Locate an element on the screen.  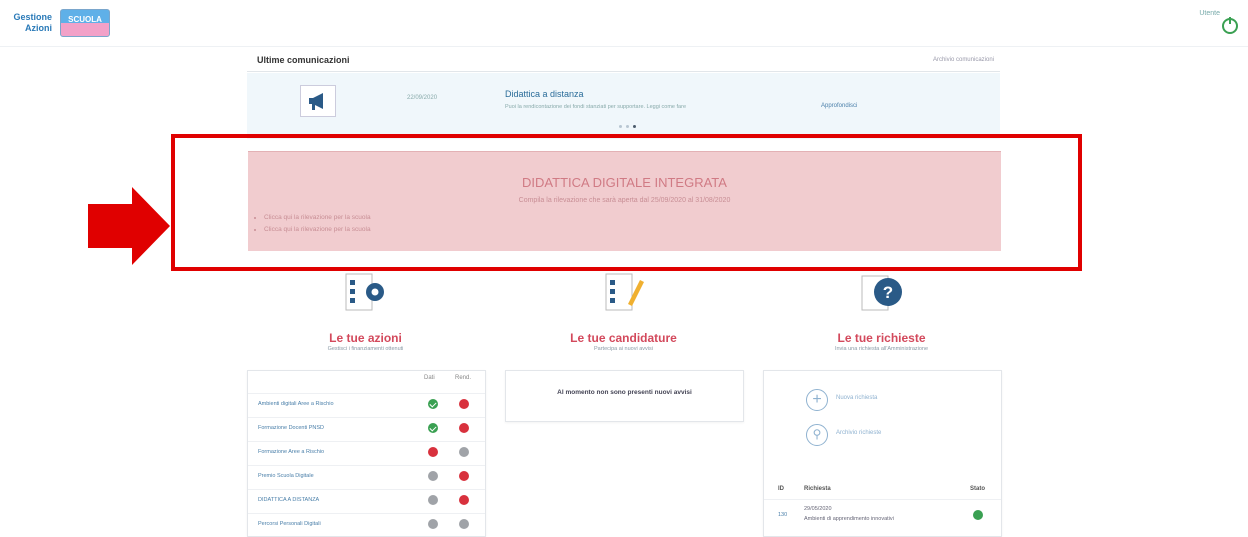
col-state-header: Stato is located at coordinates (977, 489).